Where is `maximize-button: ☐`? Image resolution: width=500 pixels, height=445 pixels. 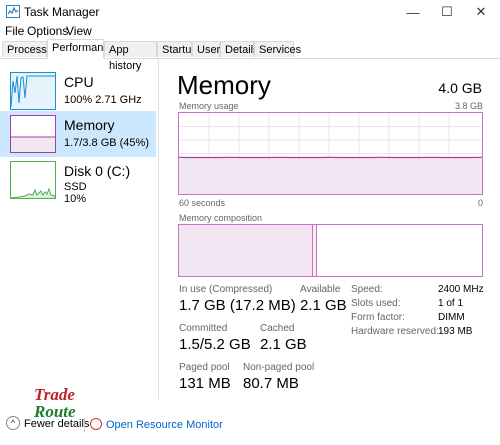 maximize-button: ☐ is located at coordinates (447, 12).